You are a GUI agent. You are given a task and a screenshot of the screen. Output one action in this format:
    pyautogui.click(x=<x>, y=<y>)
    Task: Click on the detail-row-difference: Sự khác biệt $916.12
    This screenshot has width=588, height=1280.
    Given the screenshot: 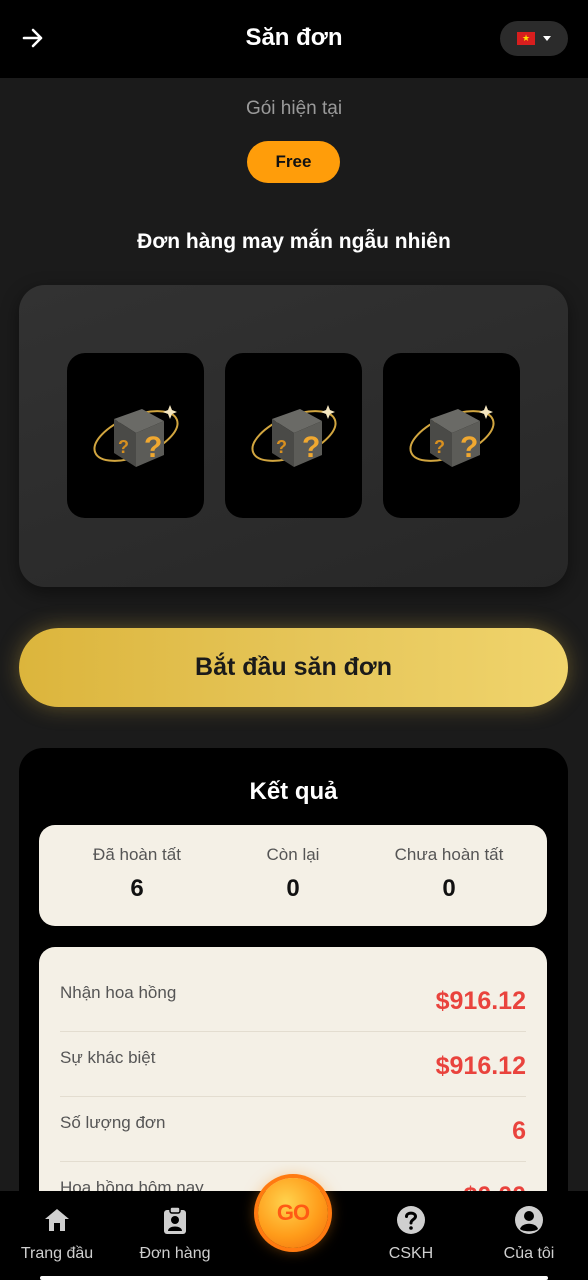 What is the action you would take?
    pyautogui.click(x=293, y=1064)
    